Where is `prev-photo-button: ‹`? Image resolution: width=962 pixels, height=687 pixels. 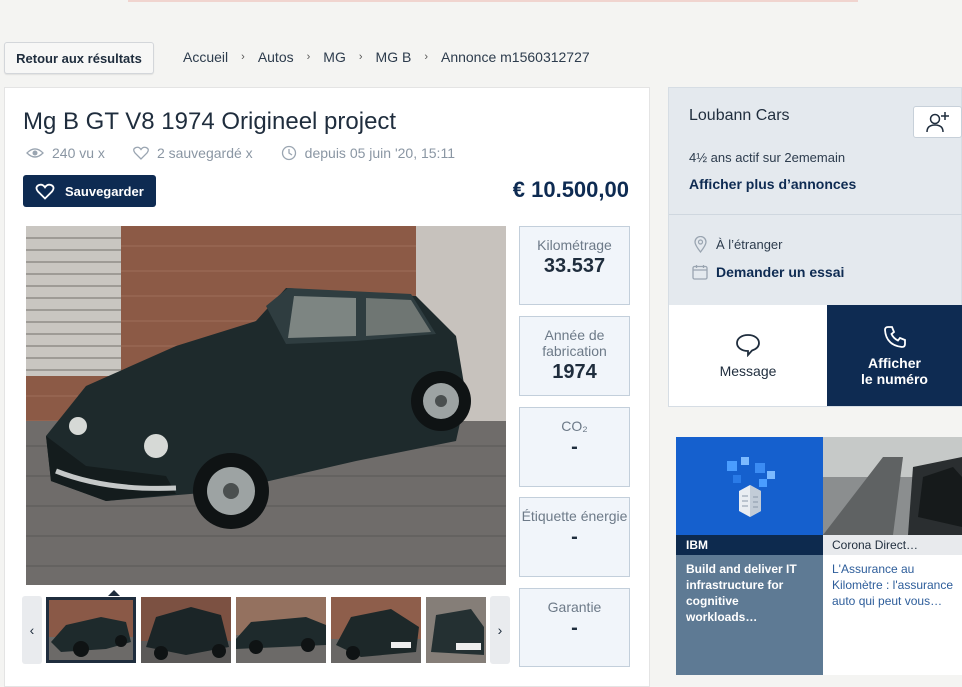 prev-photo-button: ‹ is located at coordinates (32, 630).